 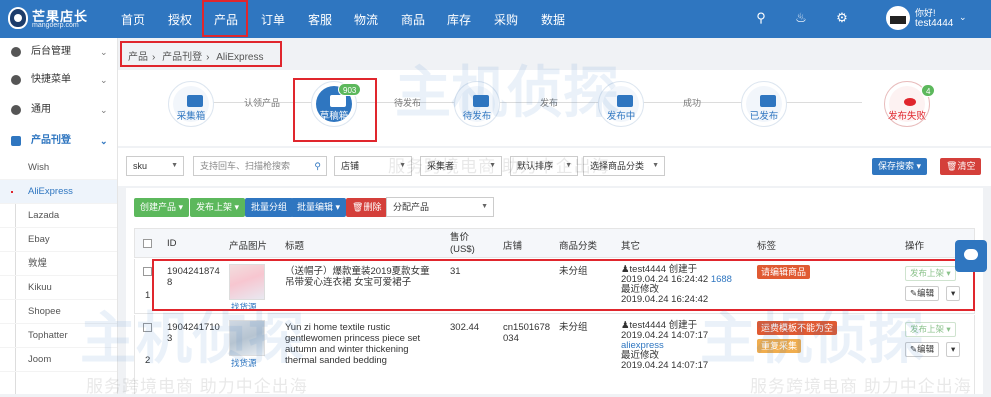 I want to click on col-title: 标题, so click(x=294, y=245).